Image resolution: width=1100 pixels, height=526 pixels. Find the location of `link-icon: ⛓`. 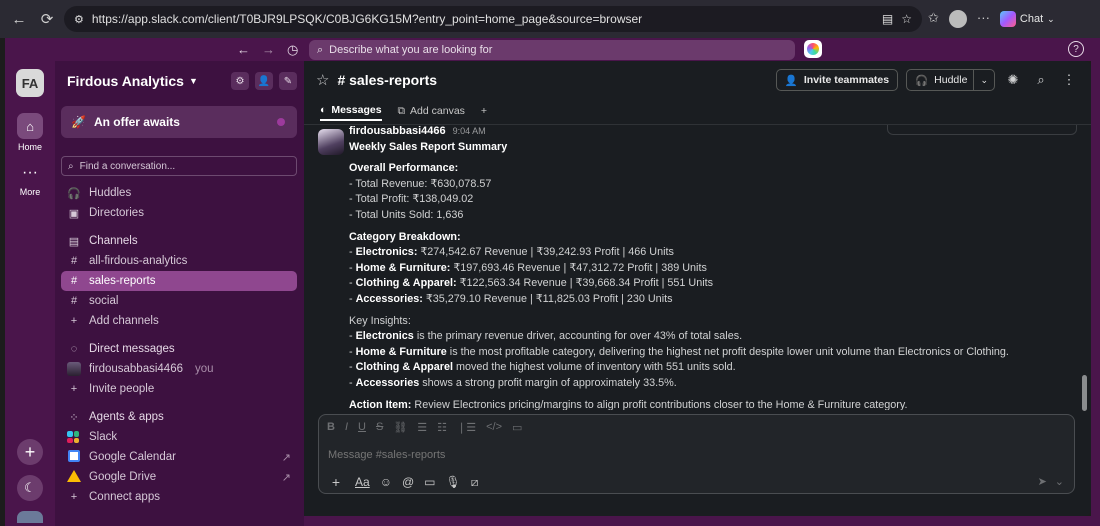

link-icon: ⛓ is located at coordinates (400, 427).